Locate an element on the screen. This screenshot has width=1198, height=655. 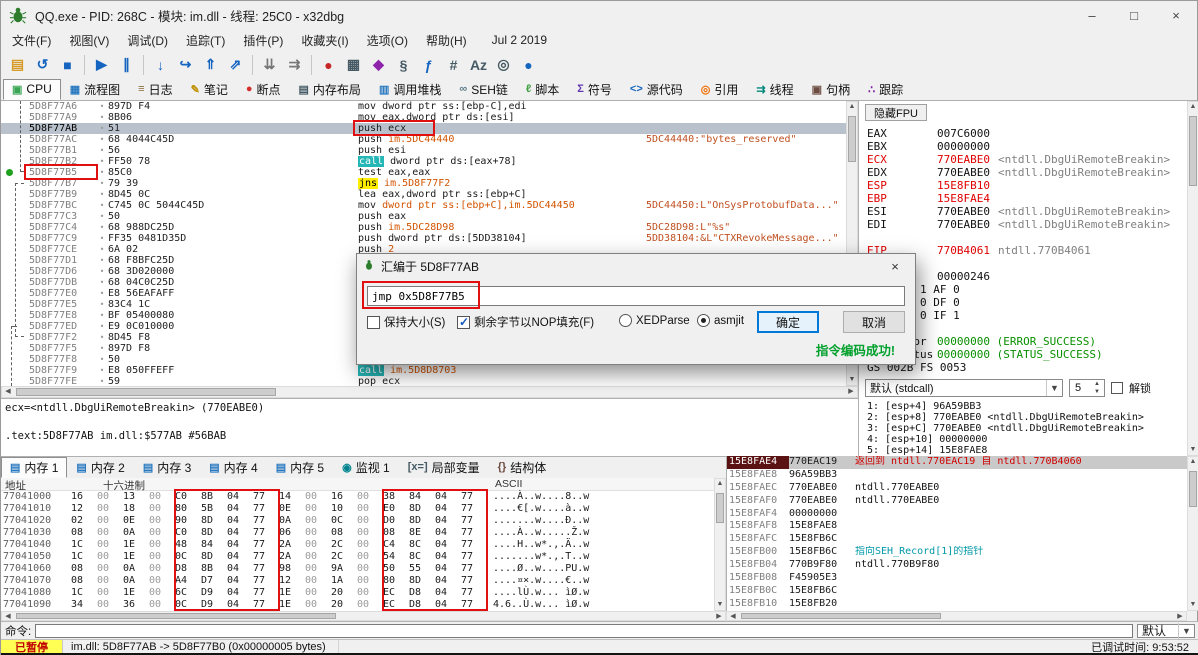
checkbox-checked-icon is located at coordinates (463, 322).